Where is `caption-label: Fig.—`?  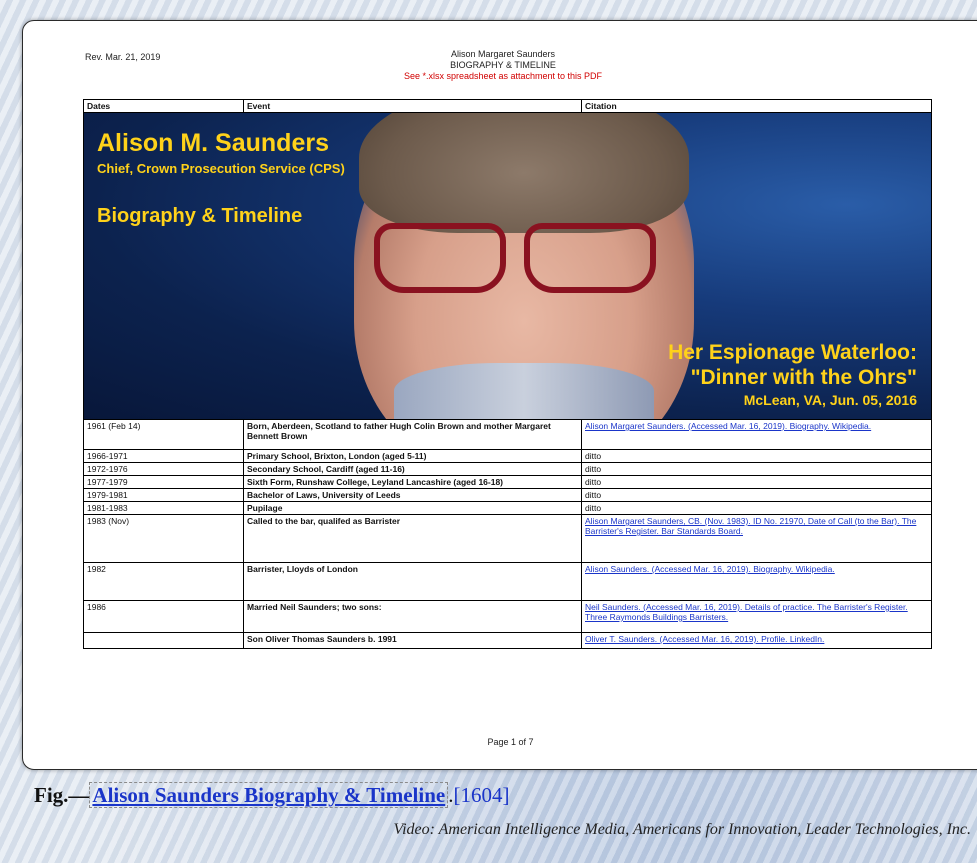 caption-label: Fig.— is located at coordinates (62, 795).